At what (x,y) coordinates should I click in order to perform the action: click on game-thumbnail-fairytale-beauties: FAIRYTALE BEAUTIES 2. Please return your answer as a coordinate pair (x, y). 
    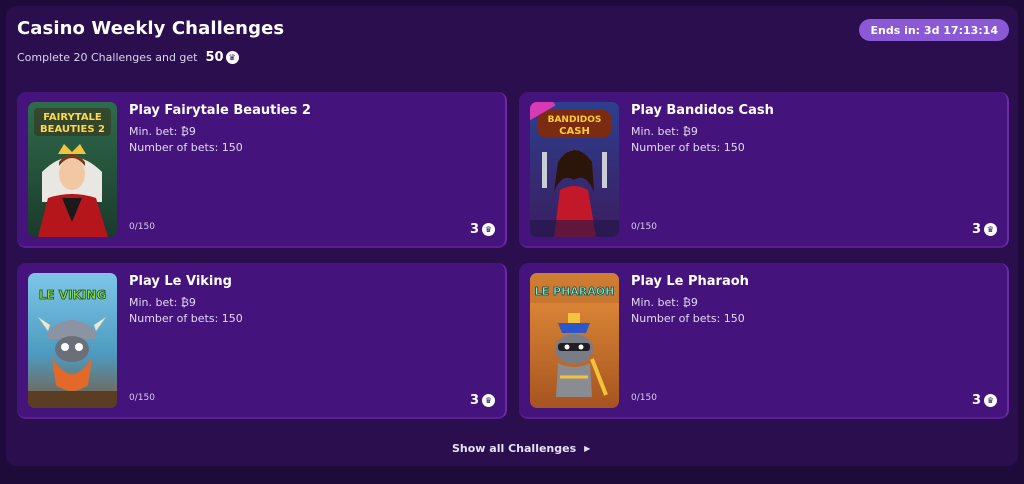
    Looking at the image, I should click on (72, 169).